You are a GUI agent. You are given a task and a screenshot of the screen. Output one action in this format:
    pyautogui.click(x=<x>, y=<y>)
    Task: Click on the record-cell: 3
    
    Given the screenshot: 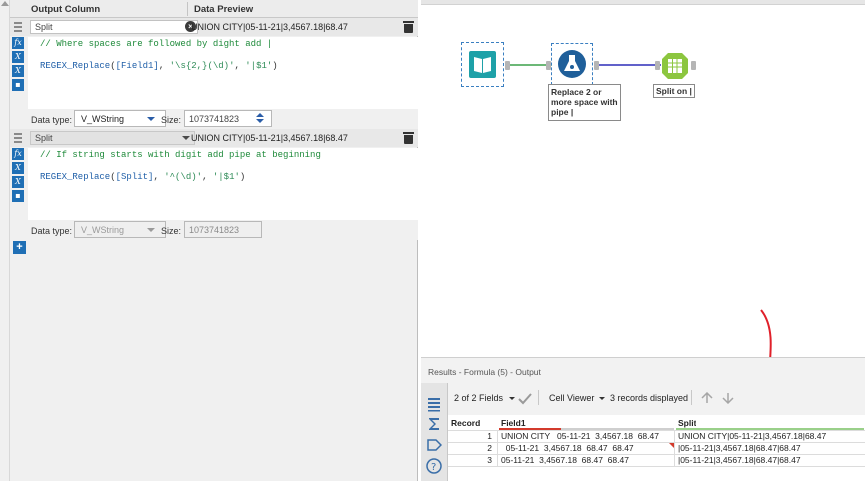 What is the action you would take?
    pyautogui.click(x=489, y=460)
    